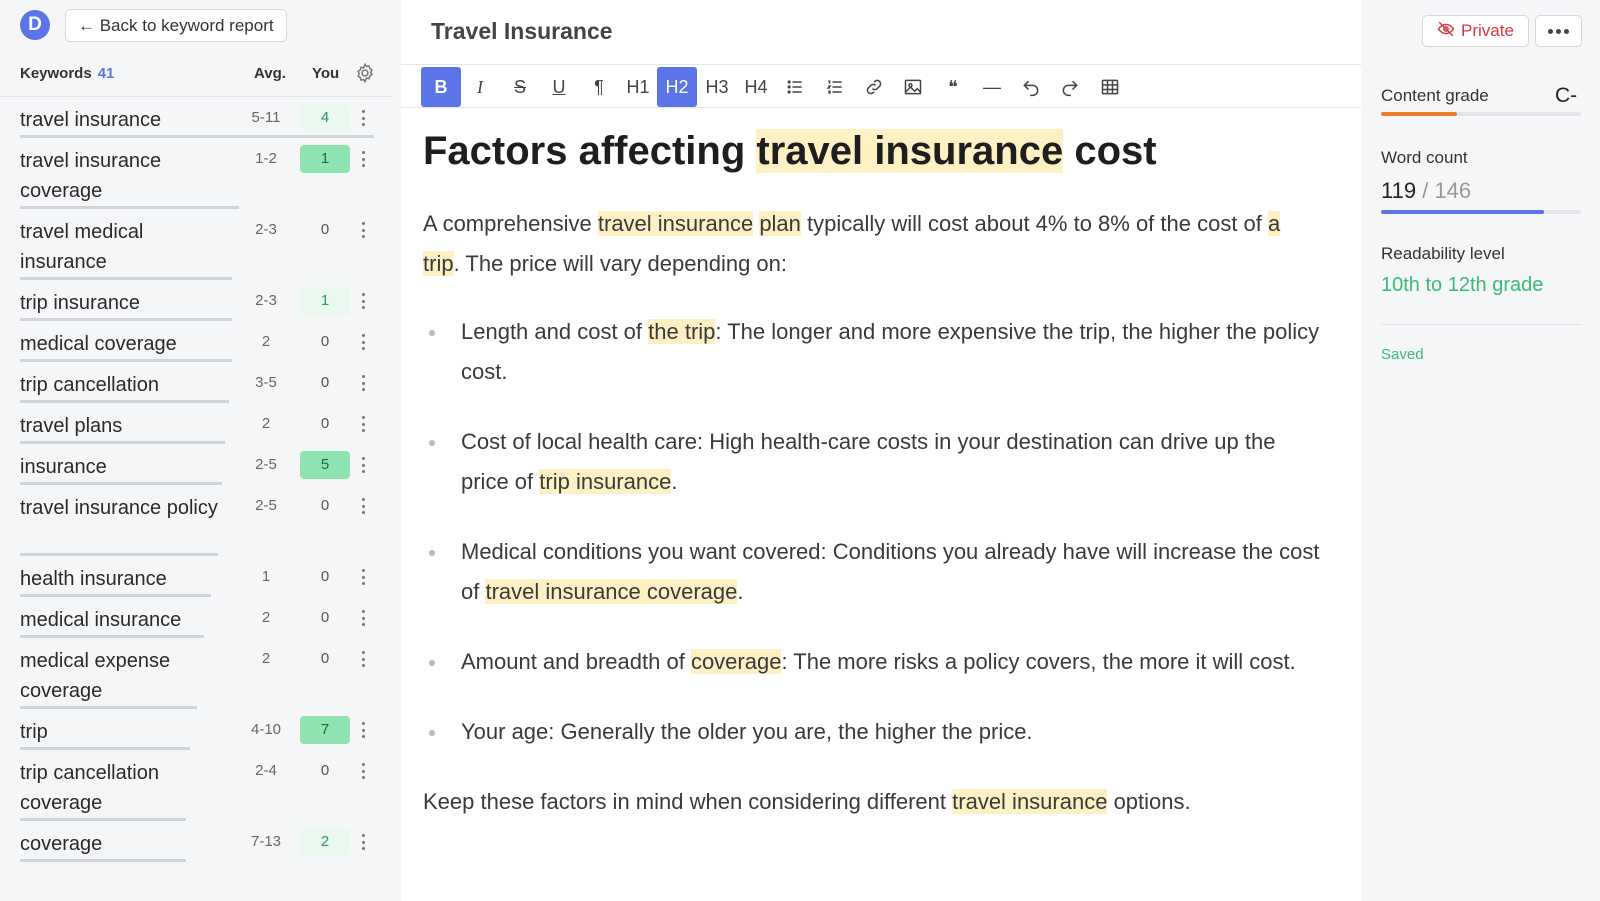 The width and height of the screenshot is (1600, 901). What do you see at coordinates (196, 520) in the screenshot?
I see `keyword-row: travel insurance policy 2-5 0` at bounding box center [196, 520].